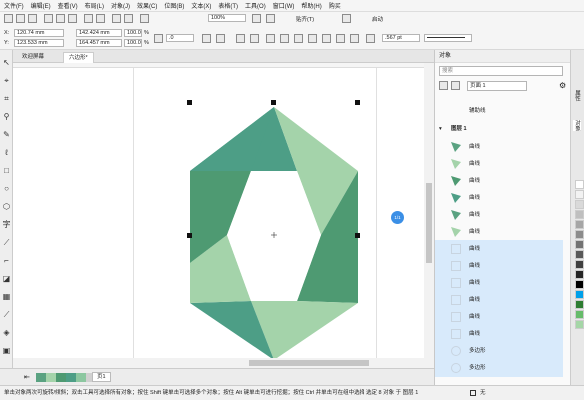 The image size is (584, 400). Describe the element at coordinates (429, 223) in the screenshot. I see `vertical-scroll-thumb` at that location.